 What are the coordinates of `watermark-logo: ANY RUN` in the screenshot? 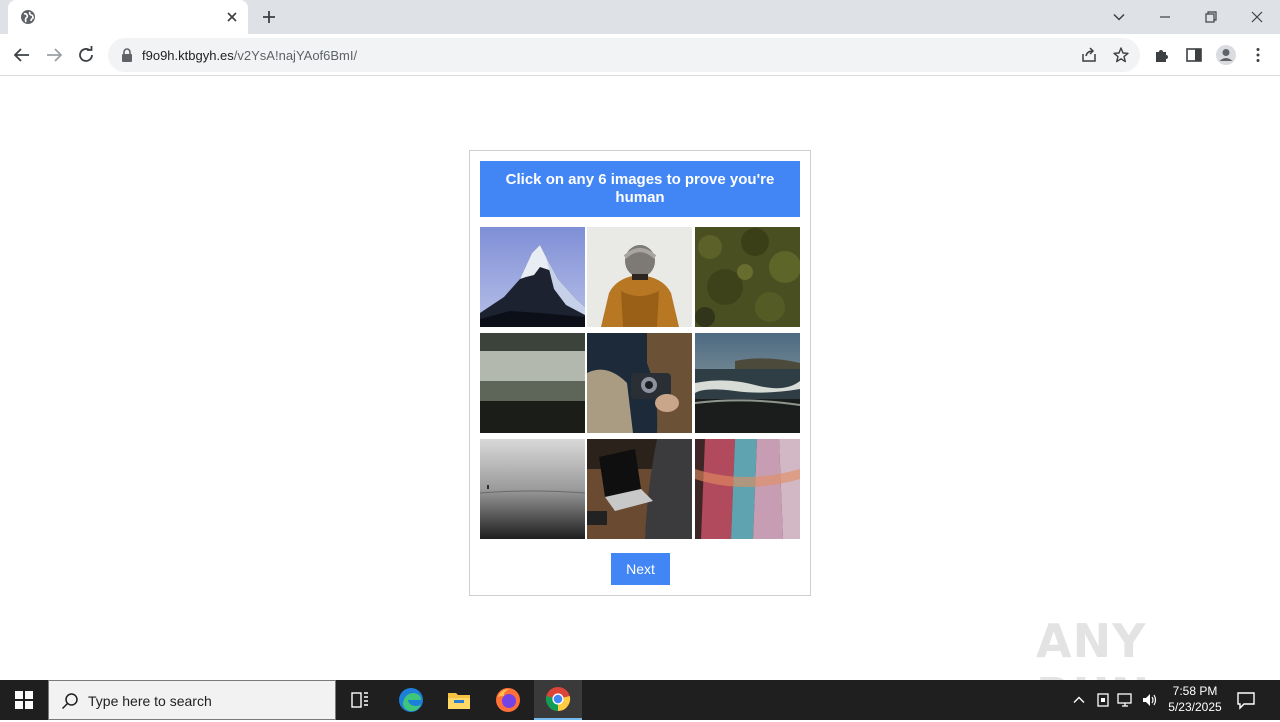 It's located at (1136, 663).